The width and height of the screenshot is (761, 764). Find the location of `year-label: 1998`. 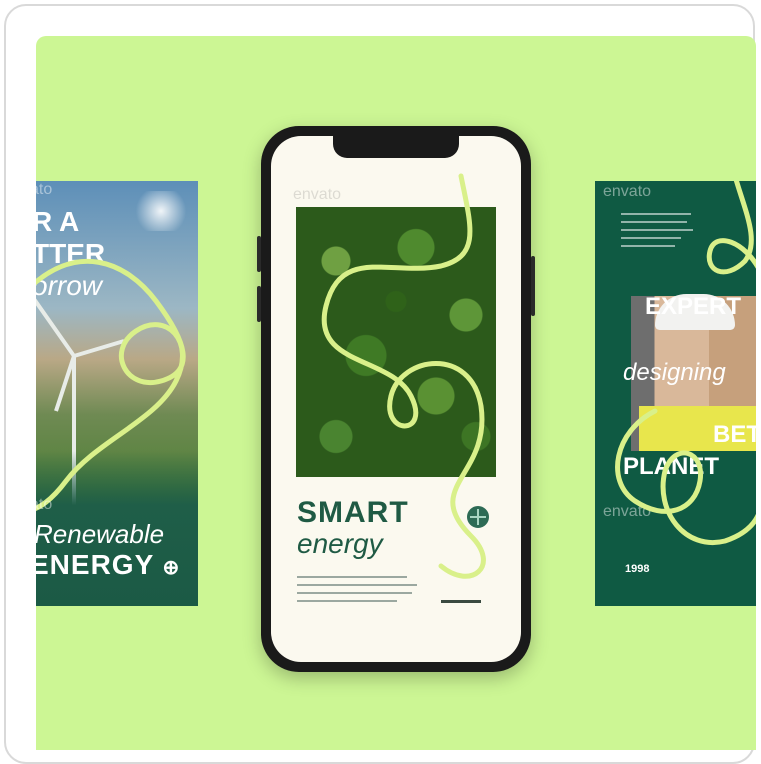

year-label: 1998 is located at coordinates (637, 569).